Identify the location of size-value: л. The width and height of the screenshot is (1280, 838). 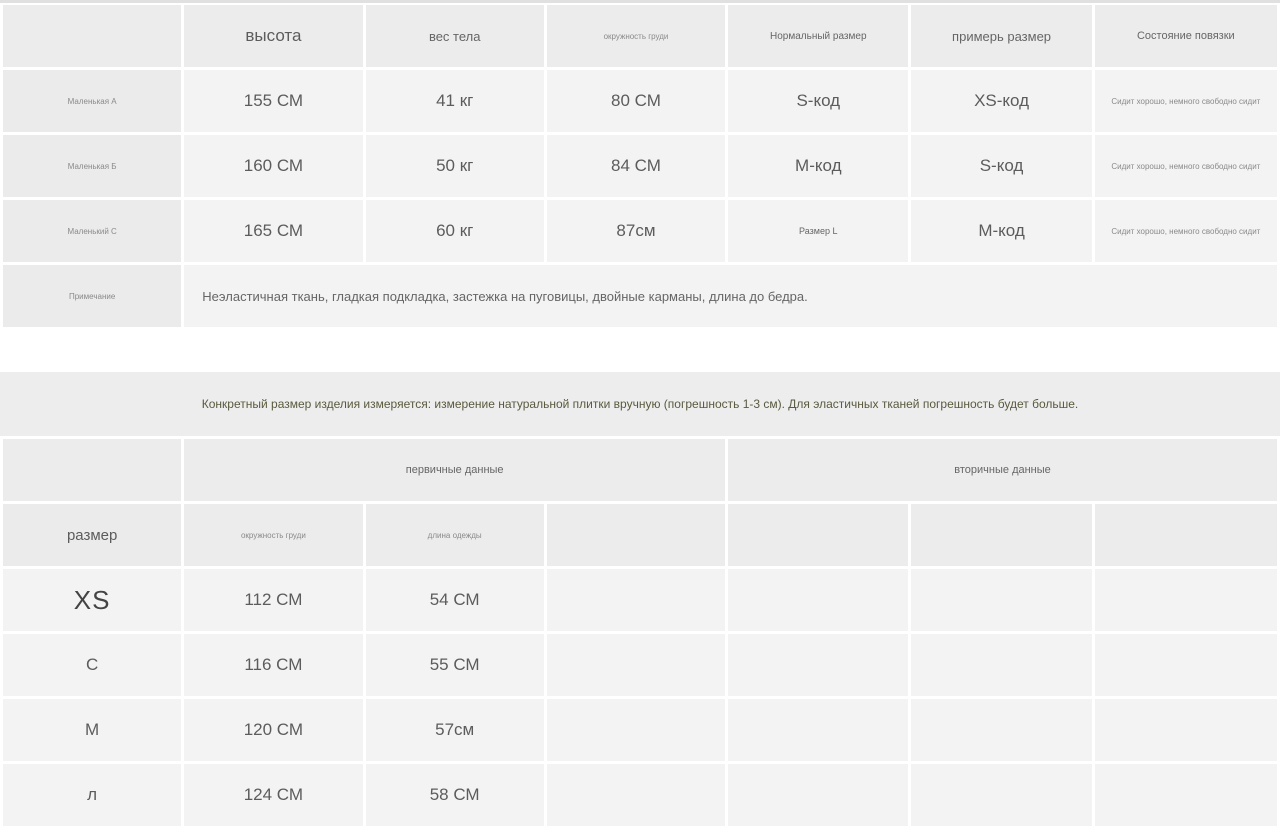
(92, 795).